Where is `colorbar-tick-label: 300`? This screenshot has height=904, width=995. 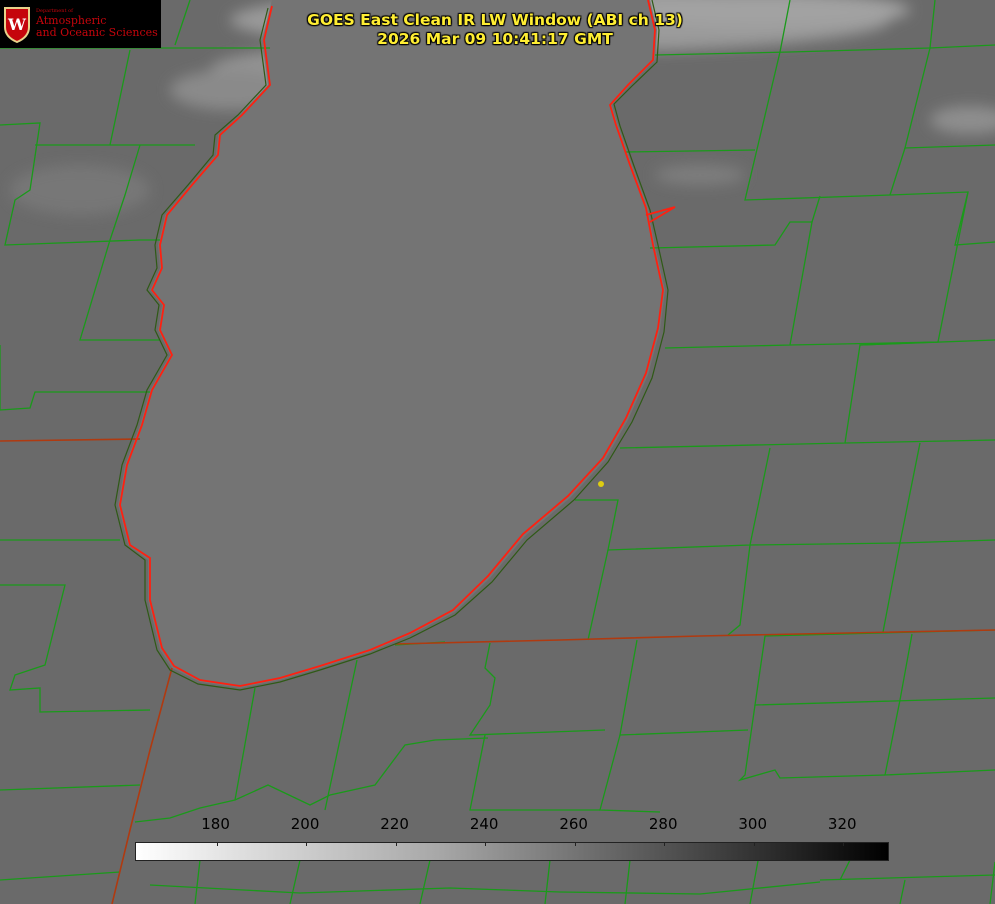
colorbar-tick-label: 300 is located at coordinates (753, 824).